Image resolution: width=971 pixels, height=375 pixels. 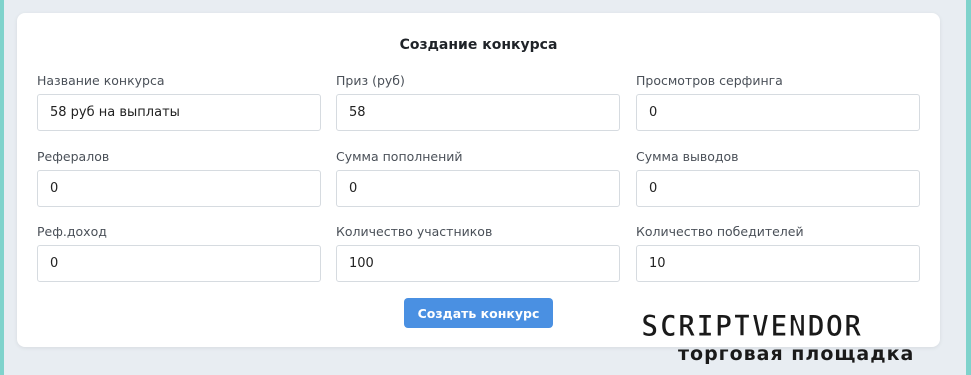 I want to click on watermark-logo: SCRIPTVENDOR торговая площадка, so click(x=801, y=340).